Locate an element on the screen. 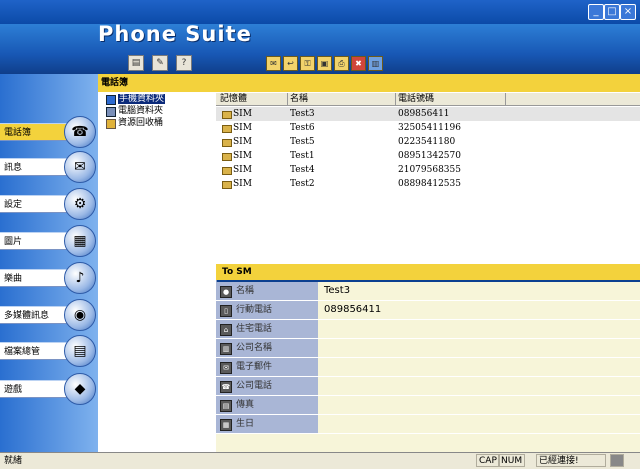 Image resolution: width=640 pixels, height=469 pixels. table-row: SIM Test2 08898412535 is located at coordinates (428, 184).